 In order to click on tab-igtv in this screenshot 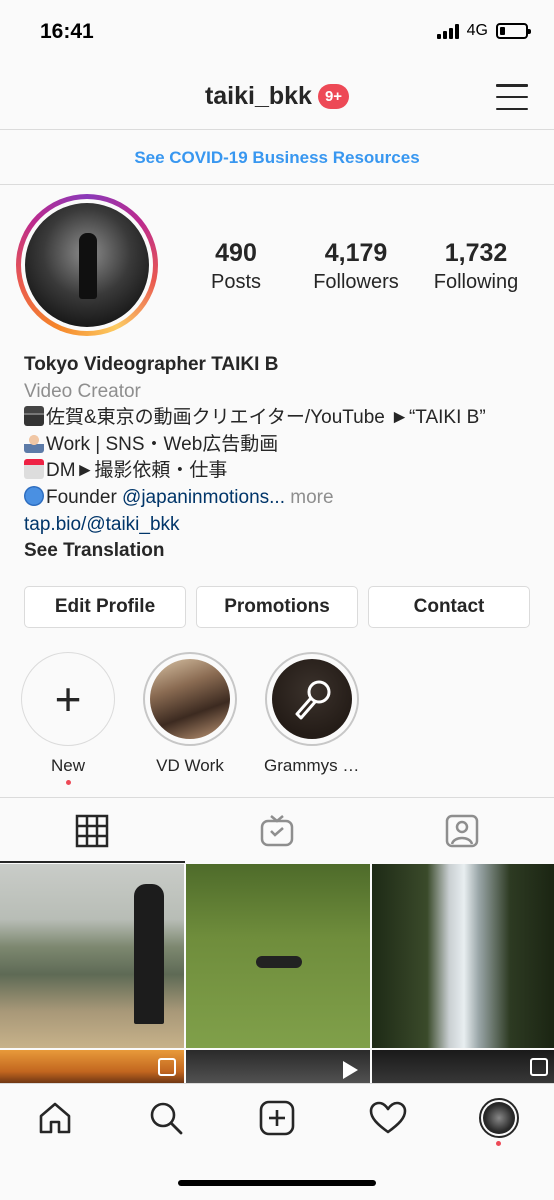, I will do `click(277, 830)`.